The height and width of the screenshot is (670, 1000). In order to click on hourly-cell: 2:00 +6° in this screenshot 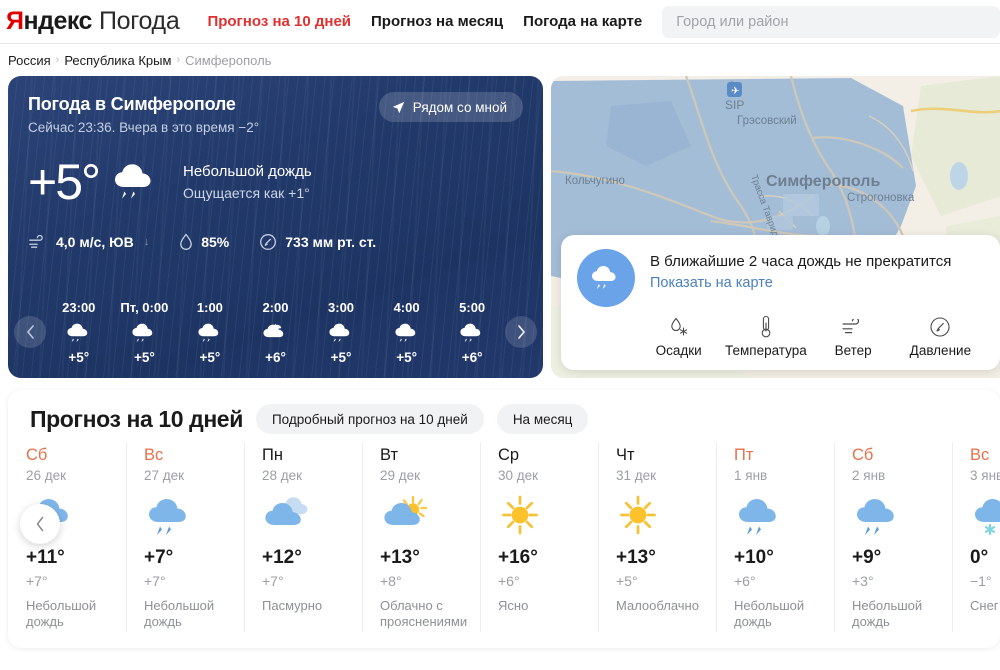, I will do `click(275, 332)`.